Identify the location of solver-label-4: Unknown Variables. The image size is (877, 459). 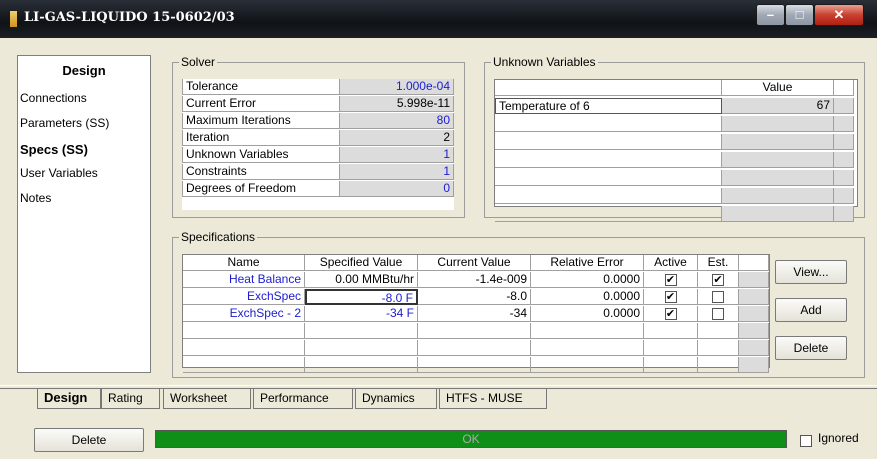
(261, 155).